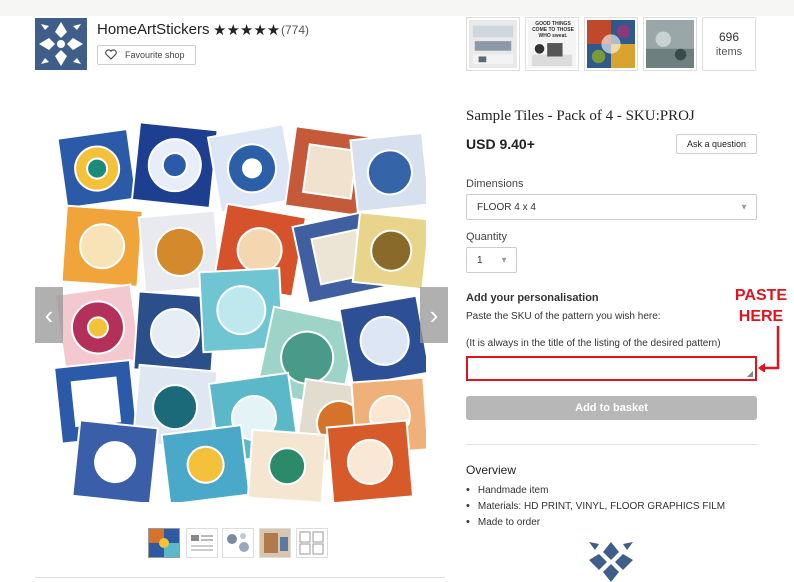 This screenshot has width=794, height=582. What do you see at coordinates (61, 44) in the screenshot?
I see `shop-logo` at bounding box center [61, 44].